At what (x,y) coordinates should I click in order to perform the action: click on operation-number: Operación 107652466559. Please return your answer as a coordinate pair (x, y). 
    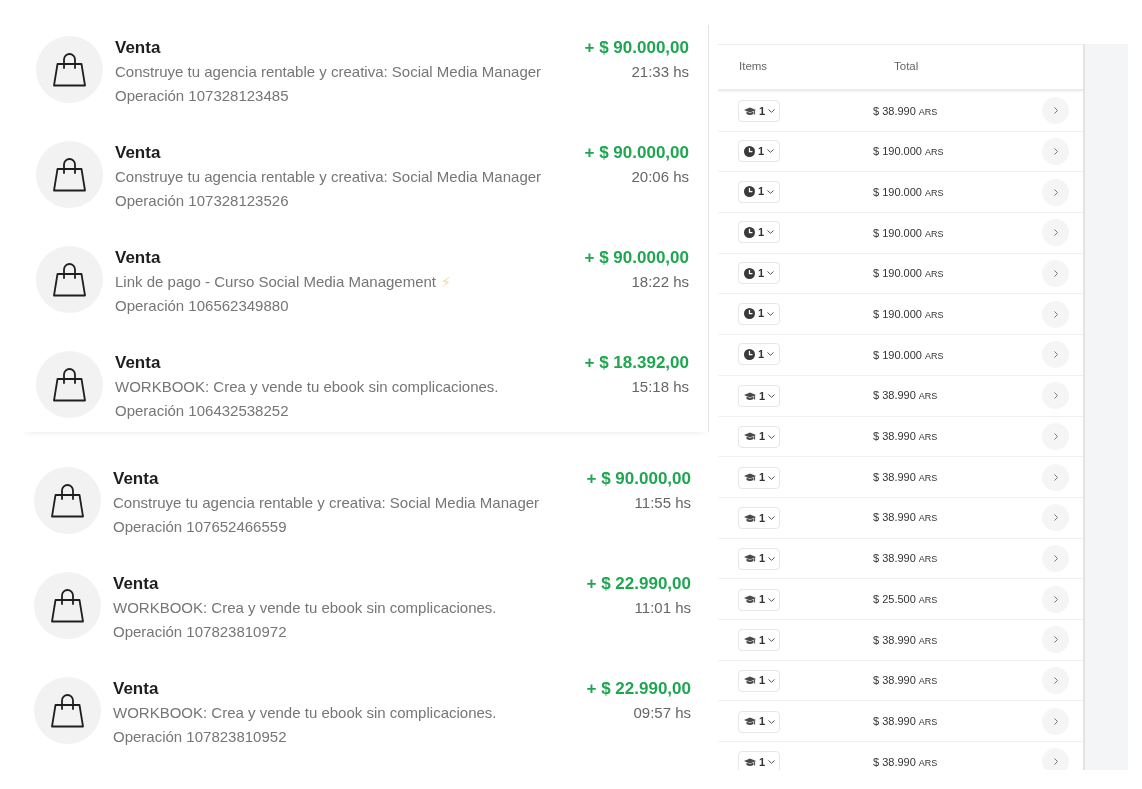
    Looking at the image, I should click on (200, 526).